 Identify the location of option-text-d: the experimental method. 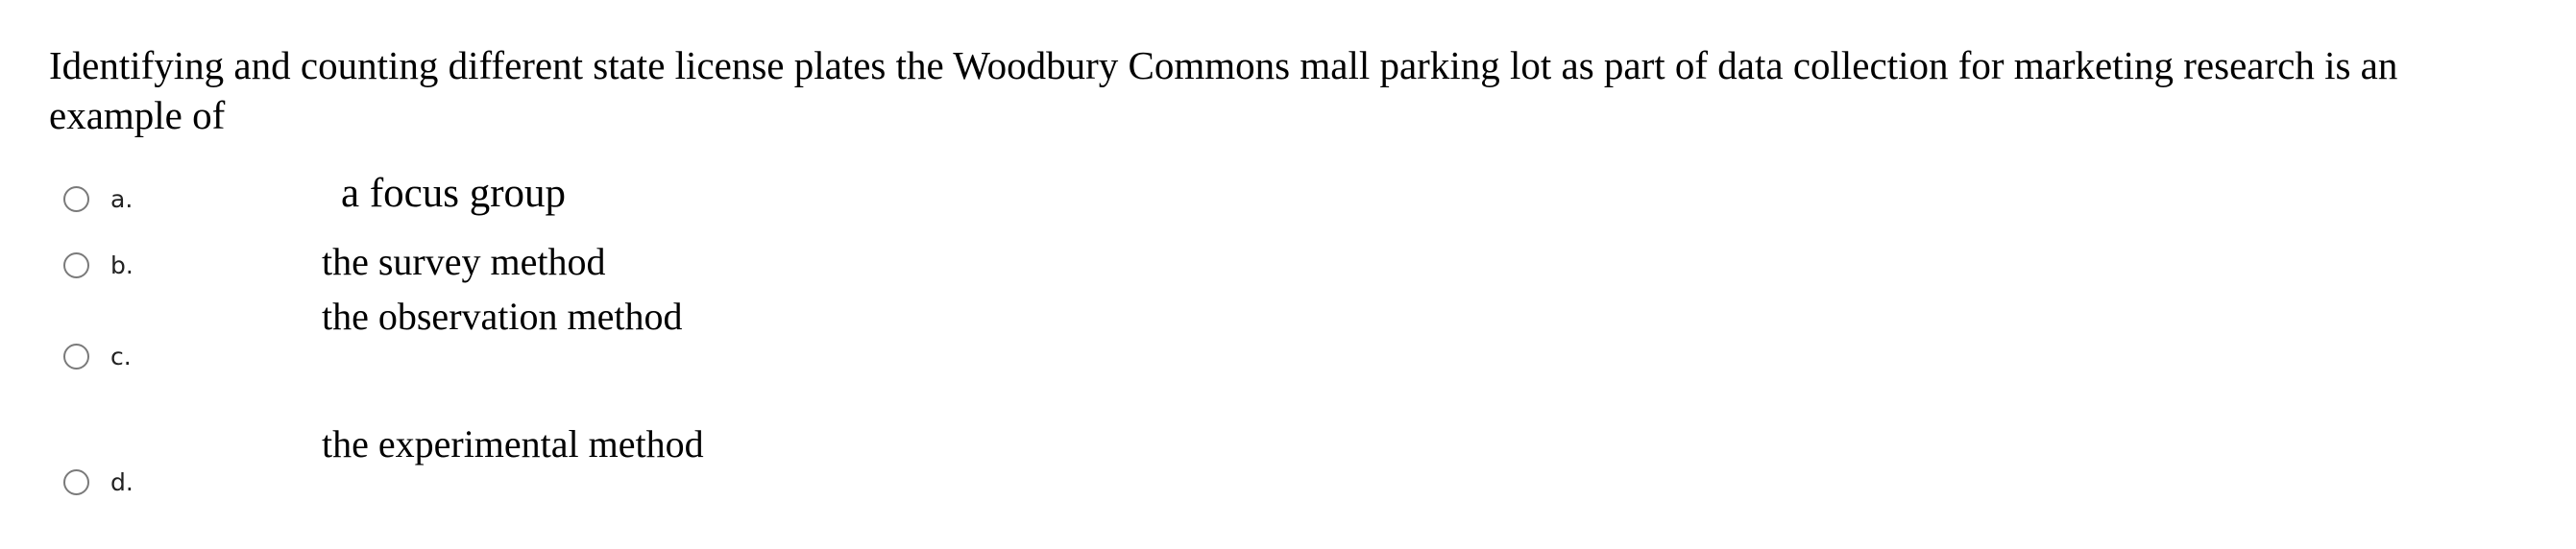
(513, 444).